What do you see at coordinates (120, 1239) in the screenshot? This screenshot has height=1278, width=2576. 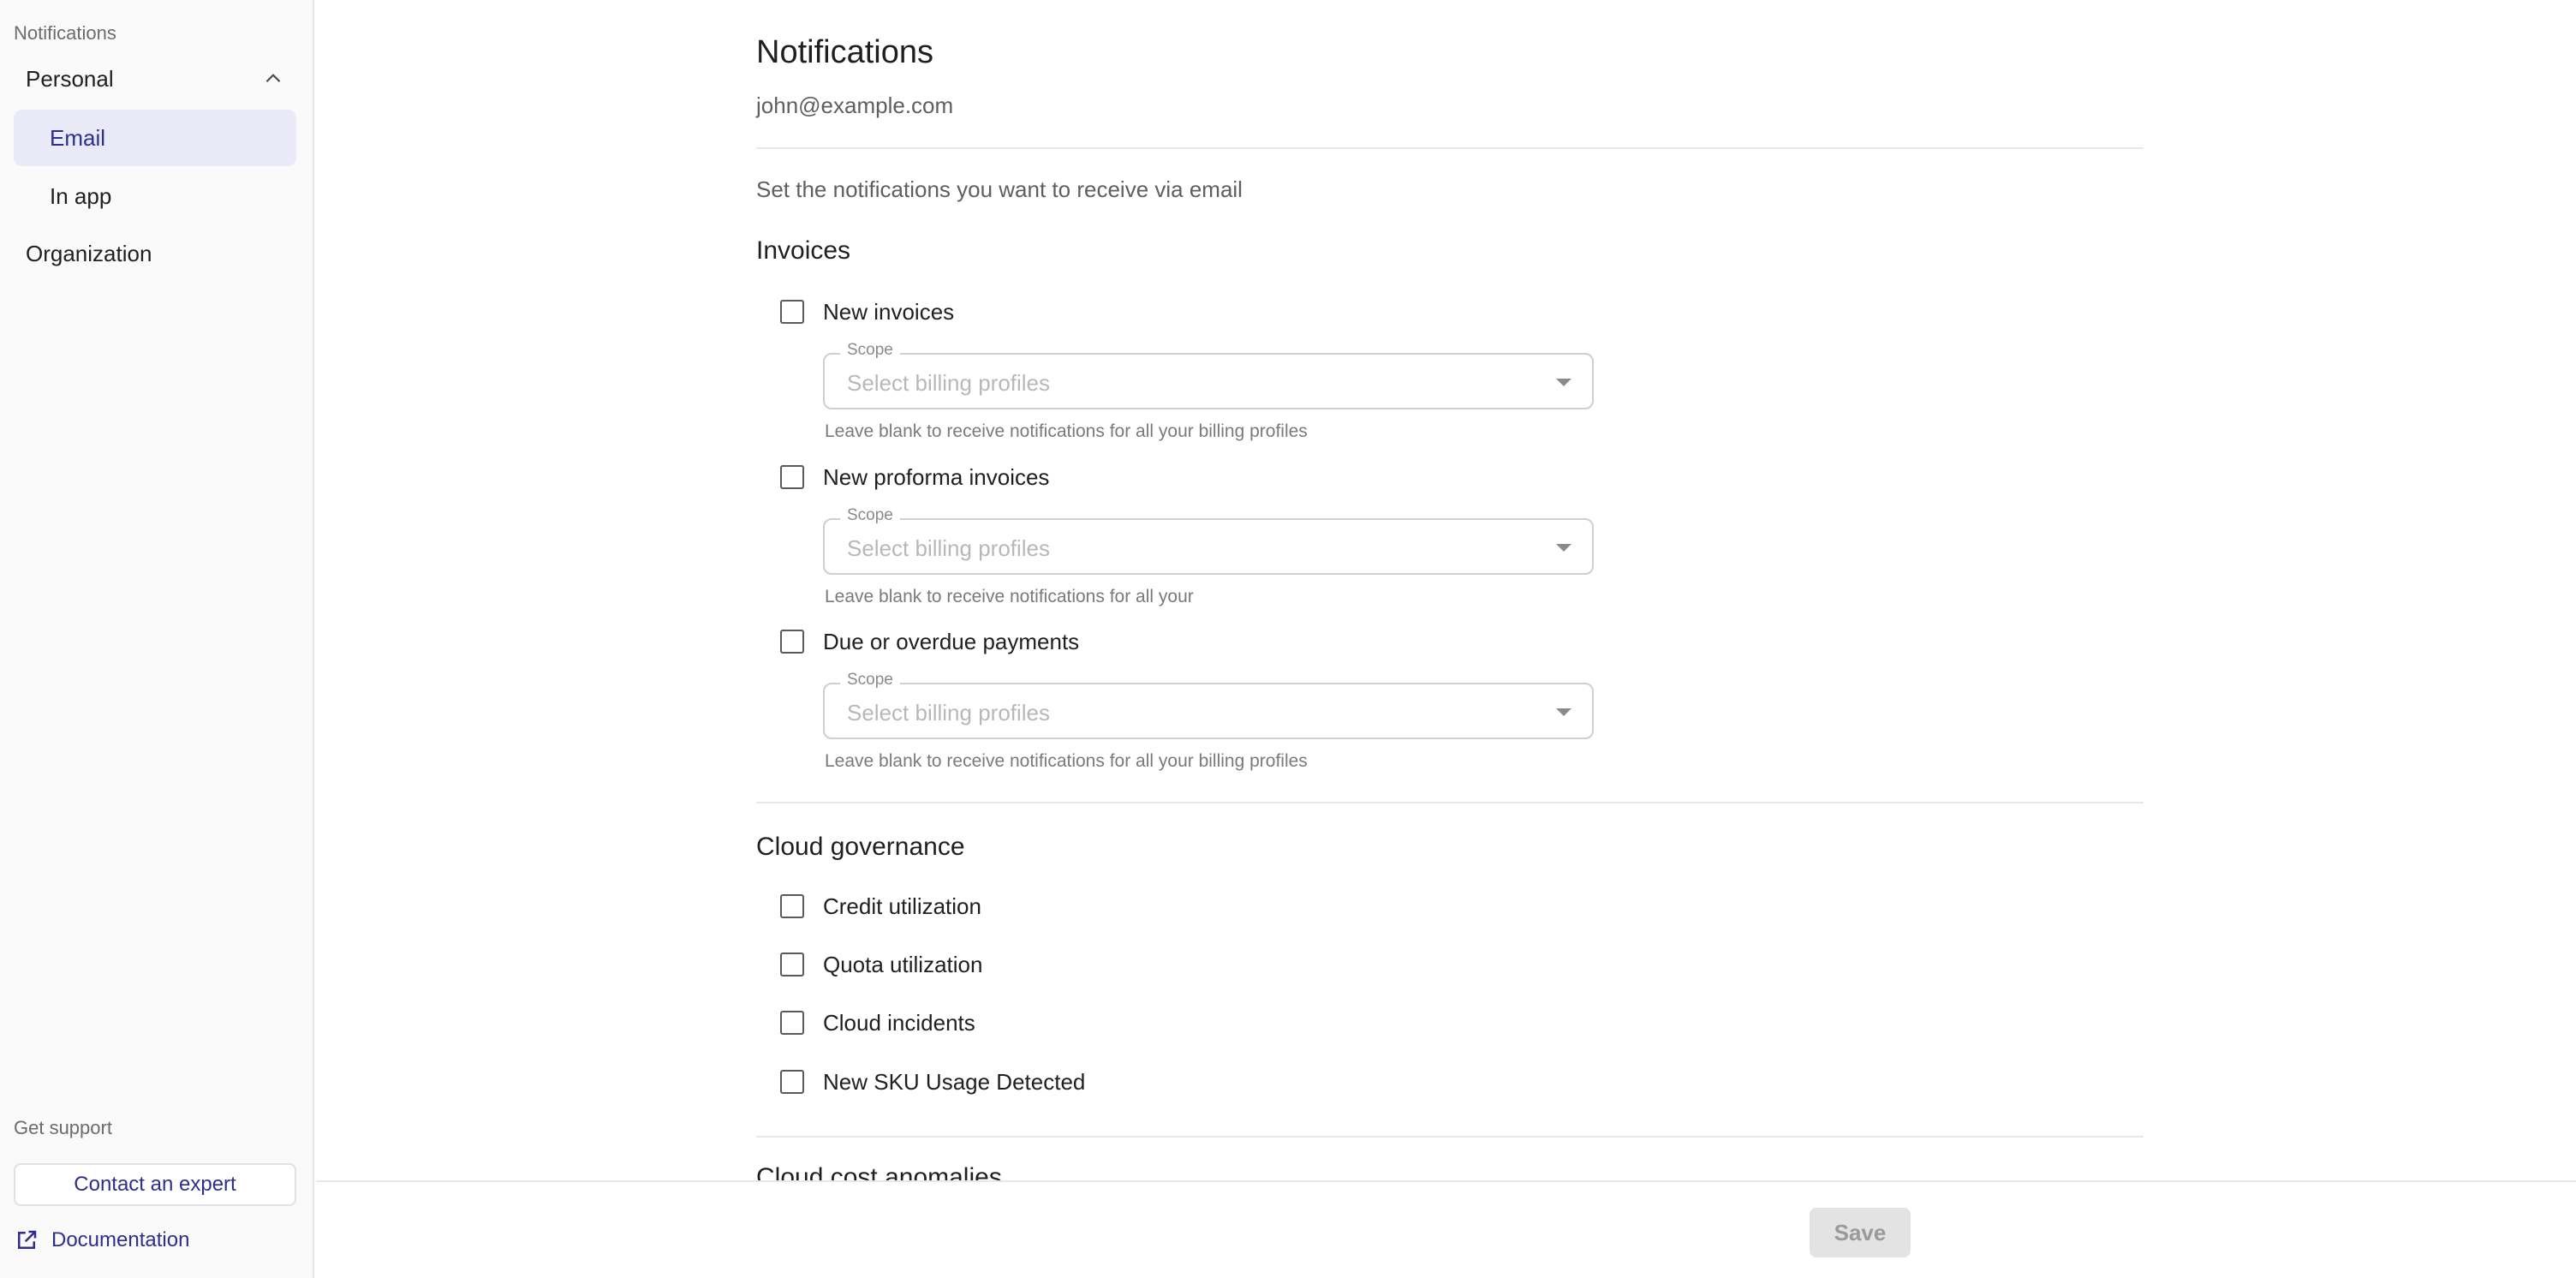 I see `documentation-label: Documentation` at bounding box center [120, 1239].